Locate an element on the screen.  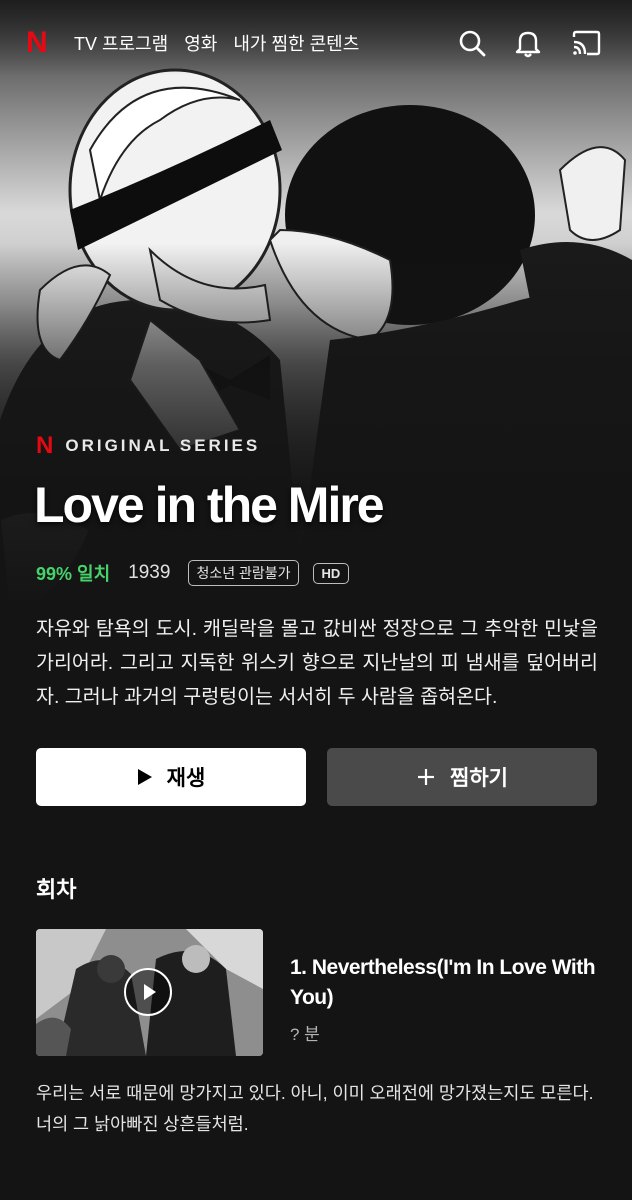
play-button: 재생 is located at coordinates (171, 777).